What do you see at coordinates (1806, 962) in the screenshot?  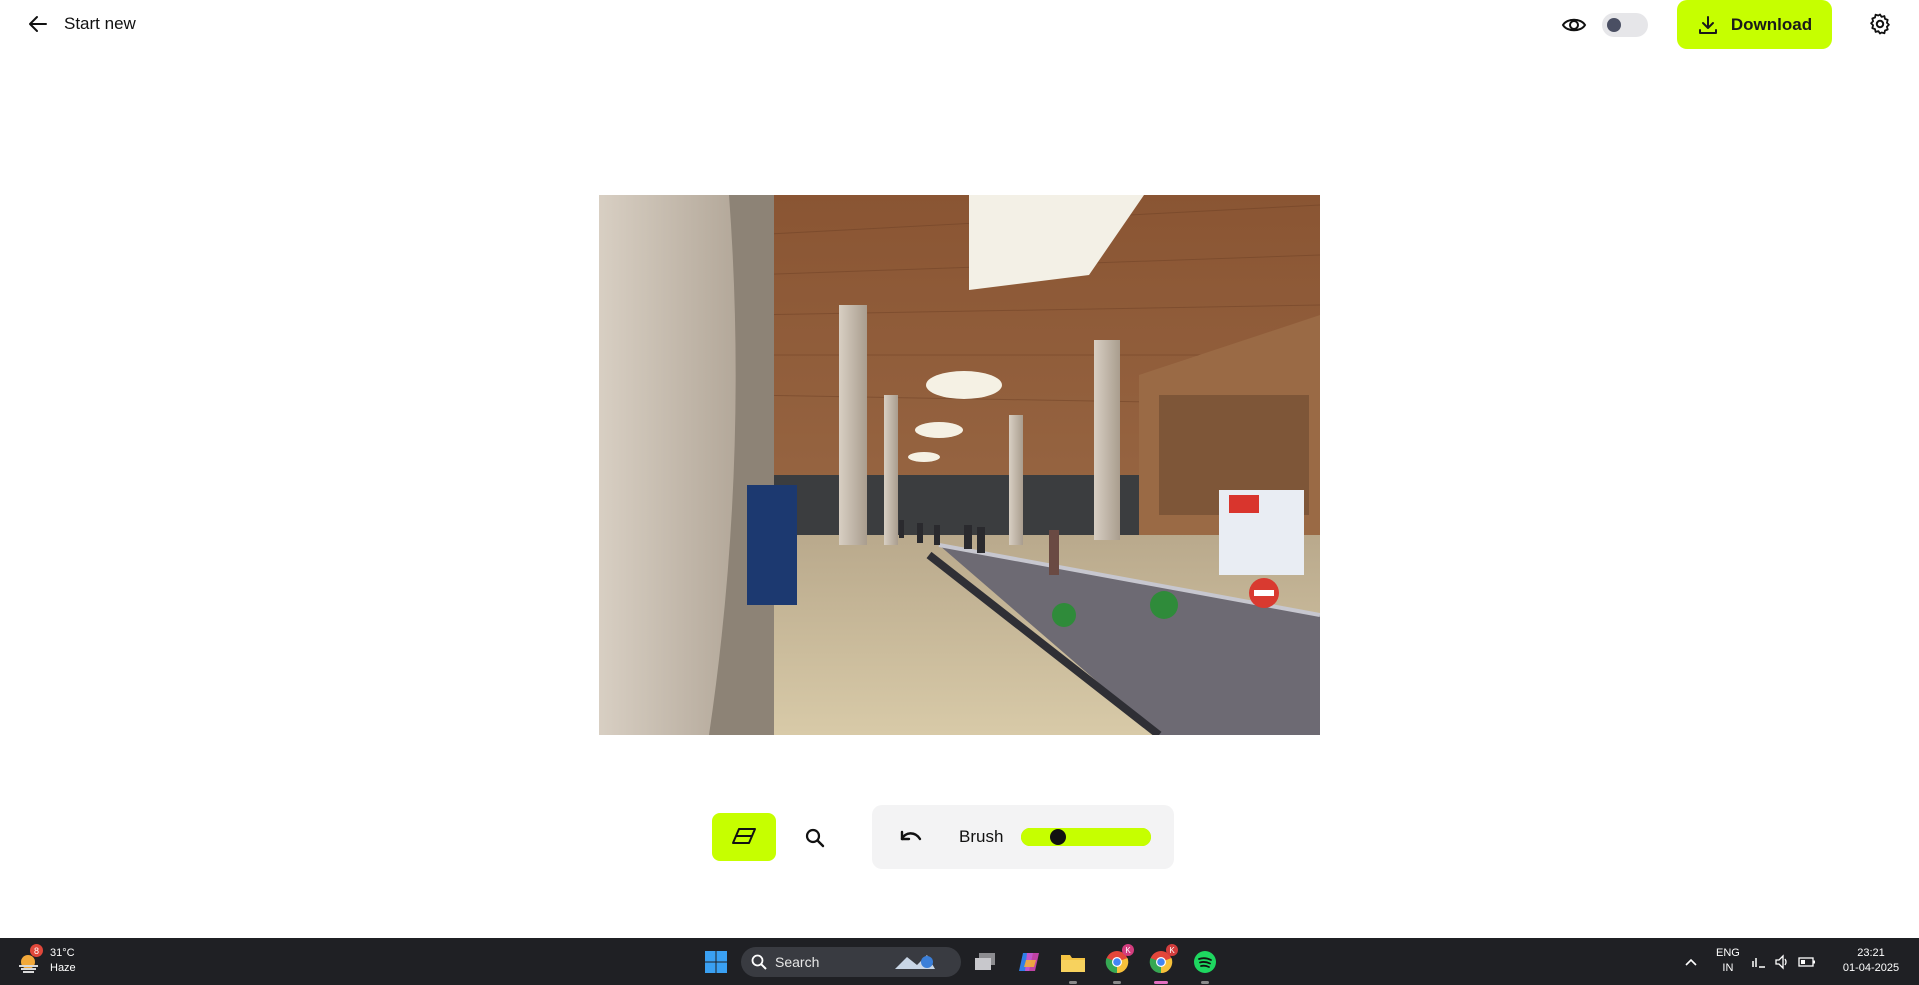 I see `battery-icon` at bounding box center [1806, 962].